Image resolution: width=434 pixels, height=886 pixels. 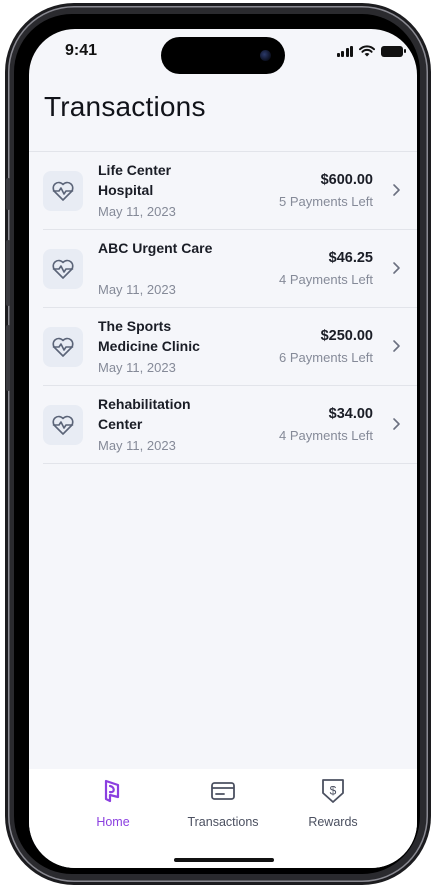 What do you see at coordinates (393, 51) in the screenshot?
I see `battery-icon` at bounding box center [393, 51].